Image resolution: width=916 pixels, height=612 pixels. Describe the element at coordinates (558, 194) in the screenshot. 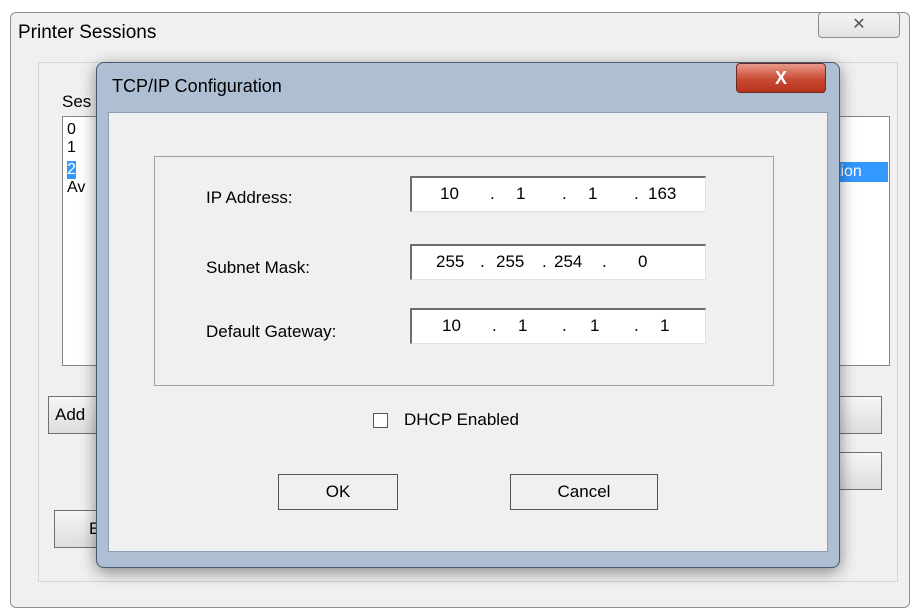

I see `ip-address-field: 10 . 1 . 1 . 163` at that location.